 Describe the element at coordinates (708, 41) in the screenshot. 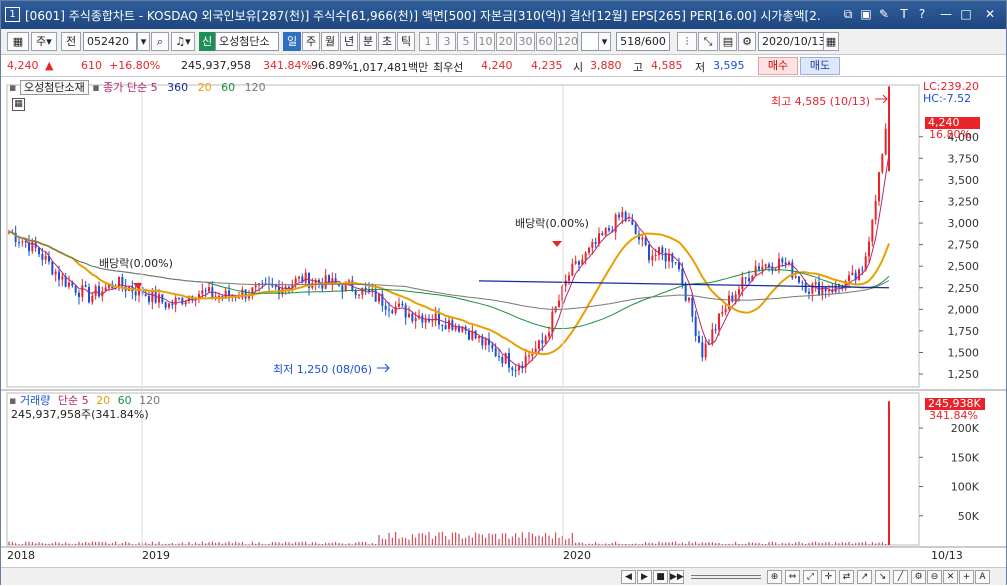

I see `draw-tool-icon: ⤡` at that location.